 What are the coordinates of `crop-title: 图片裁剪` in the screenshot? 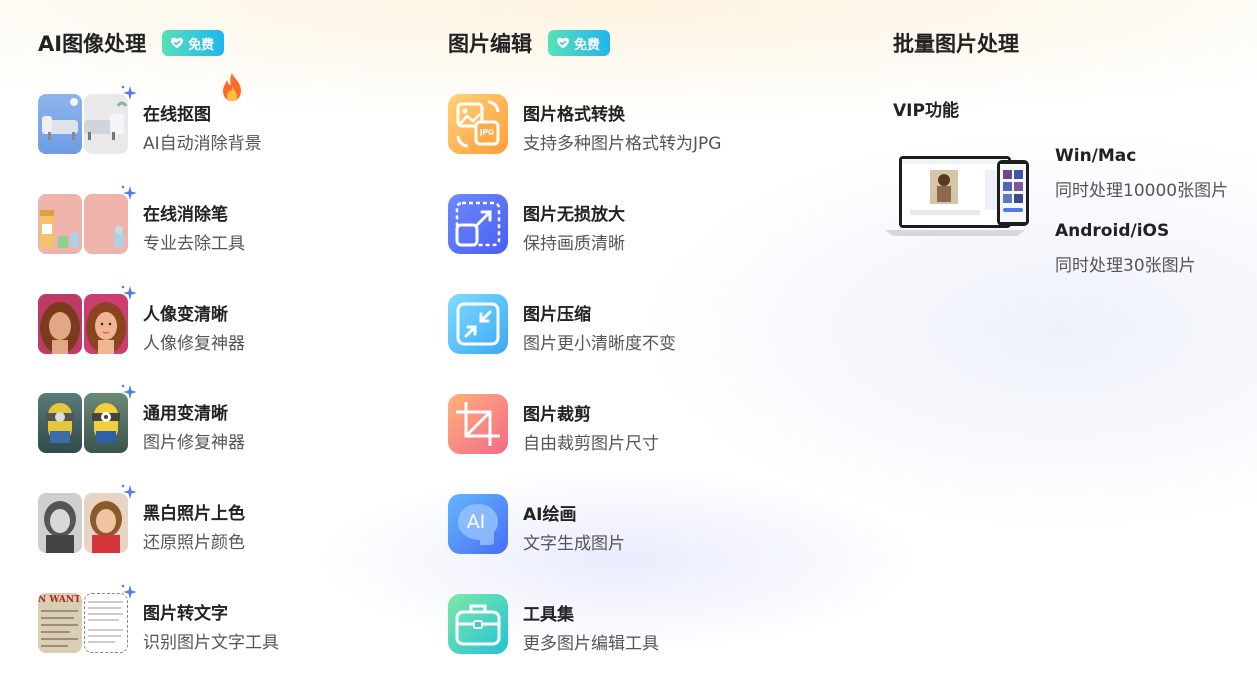 It's located at (557, 415).